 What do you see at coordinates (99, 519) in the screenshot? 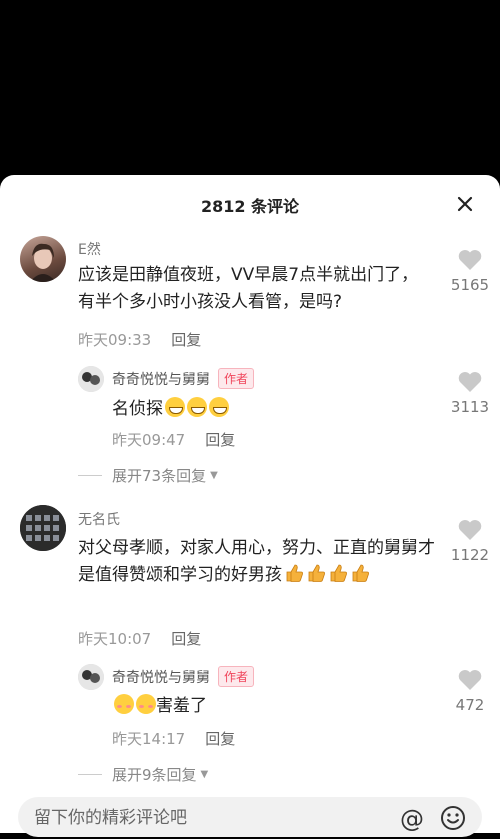
I see `comment-username: 无名氏` at bounding box center [99, 519].